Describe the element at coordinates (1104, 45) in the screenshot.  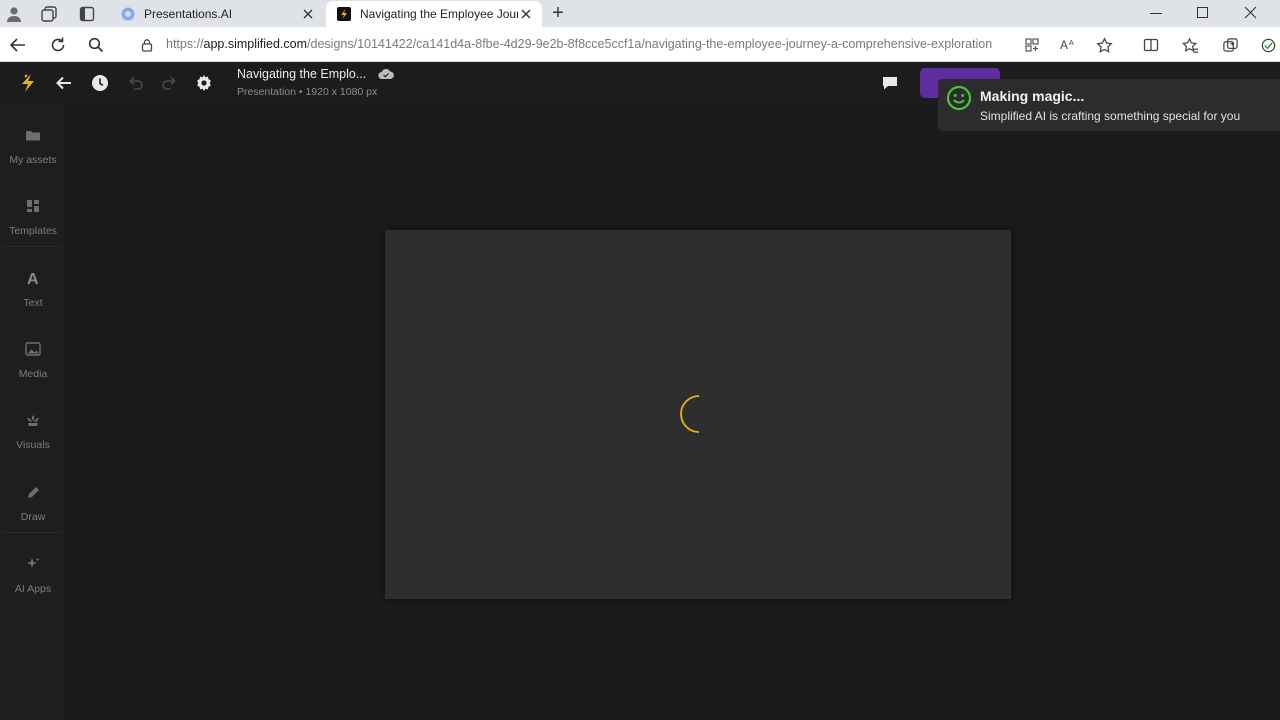
I see `favorite-star-icon` at that location.